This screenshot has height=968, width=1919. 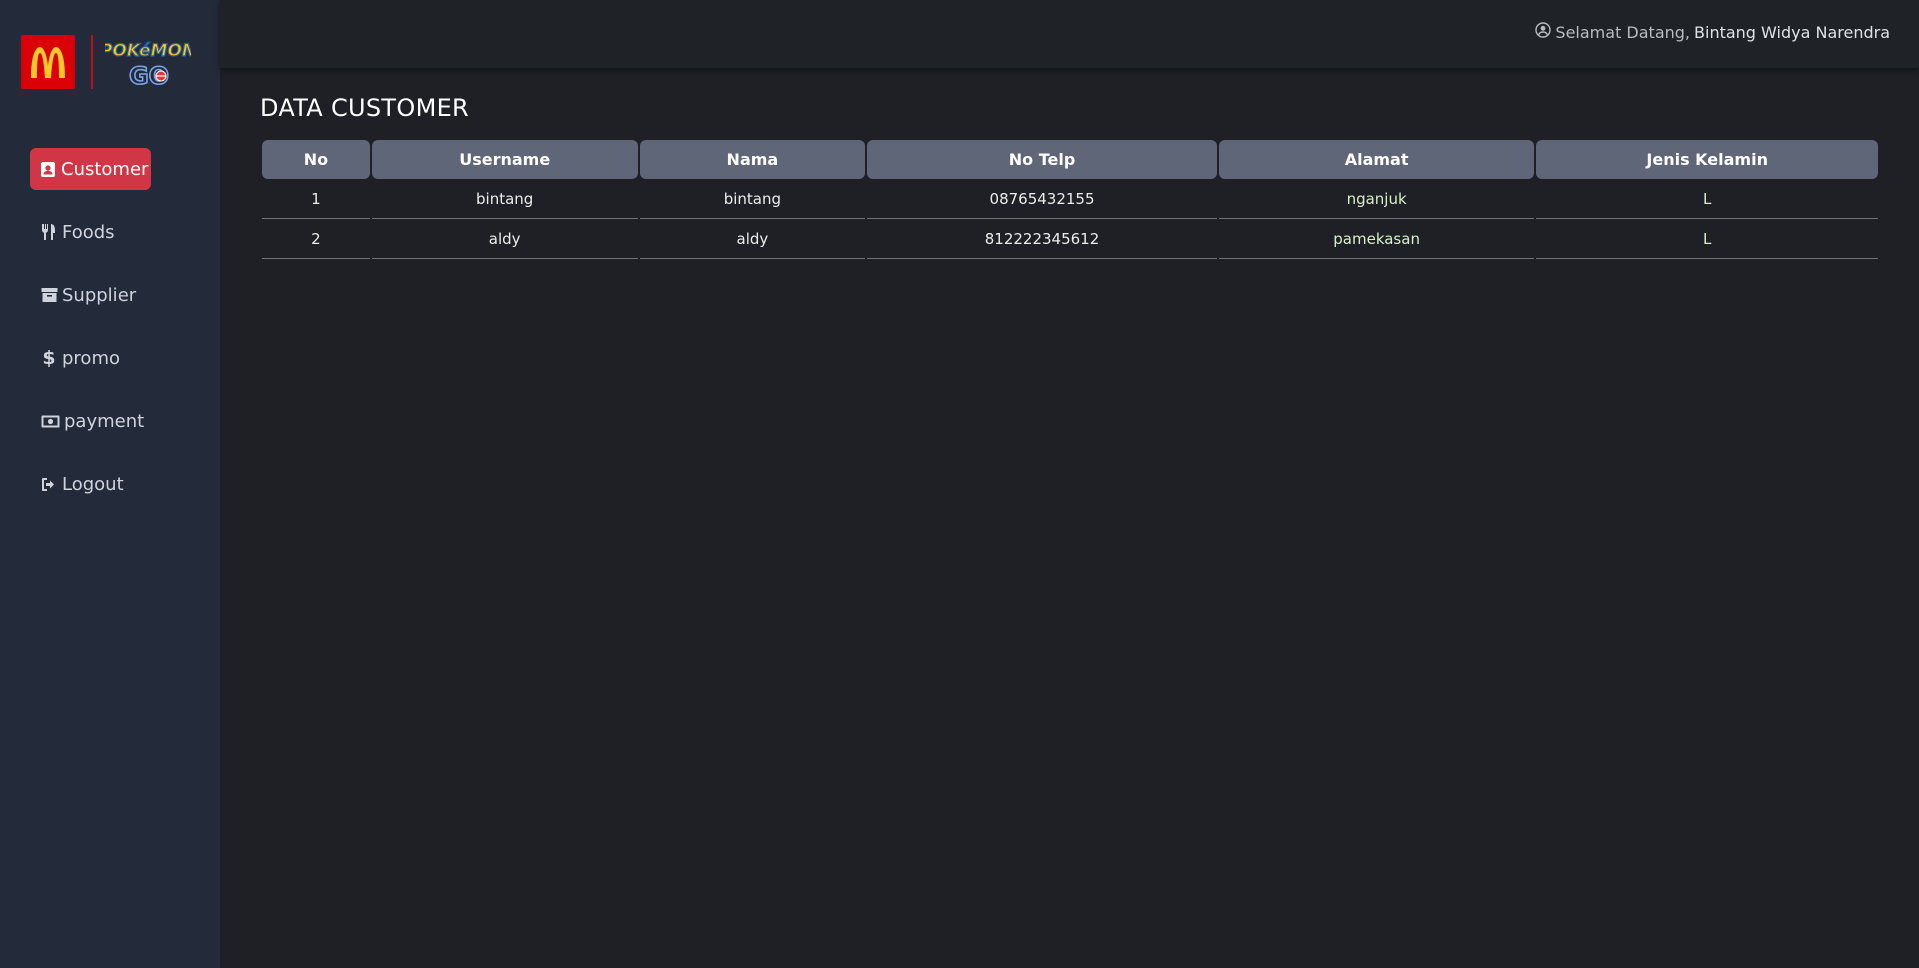 I want to click on sidebar-item-label: payment, so click(x=104, y=421).